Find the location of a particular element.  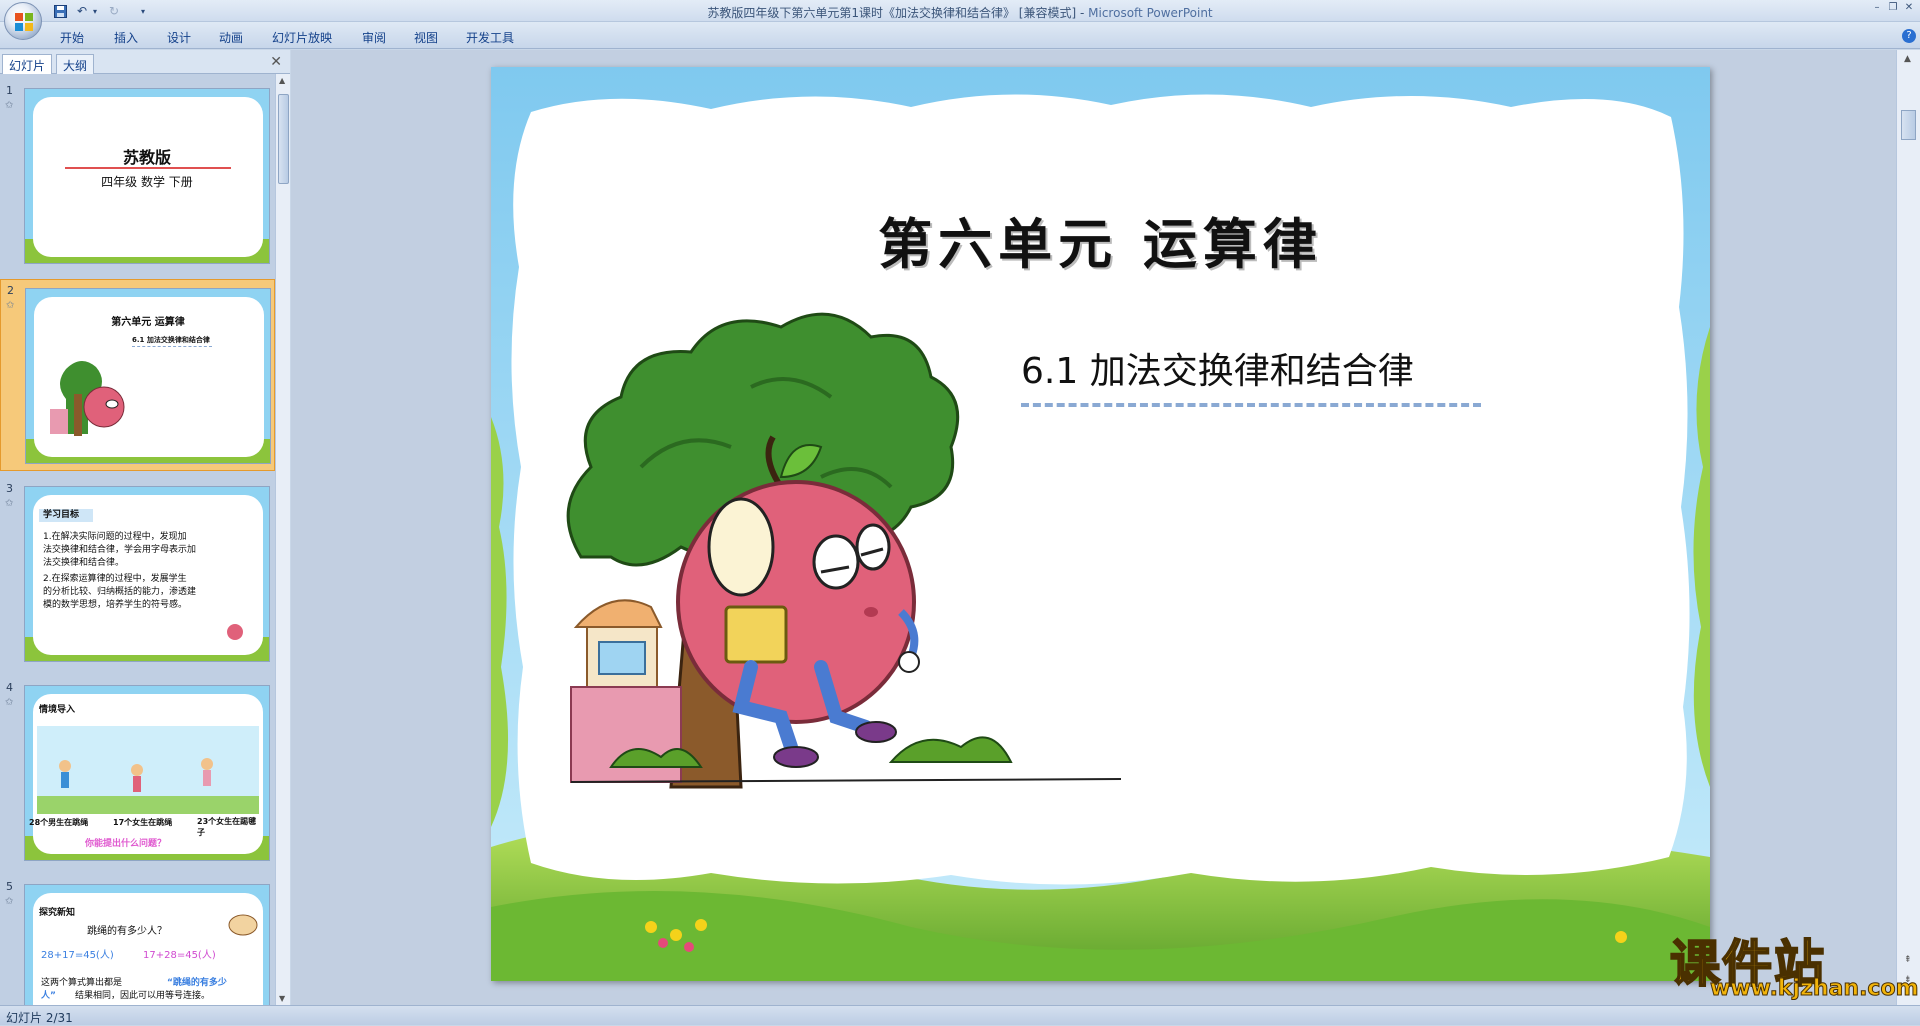

lesson-title-underline is located at coordinates (1251, 405).